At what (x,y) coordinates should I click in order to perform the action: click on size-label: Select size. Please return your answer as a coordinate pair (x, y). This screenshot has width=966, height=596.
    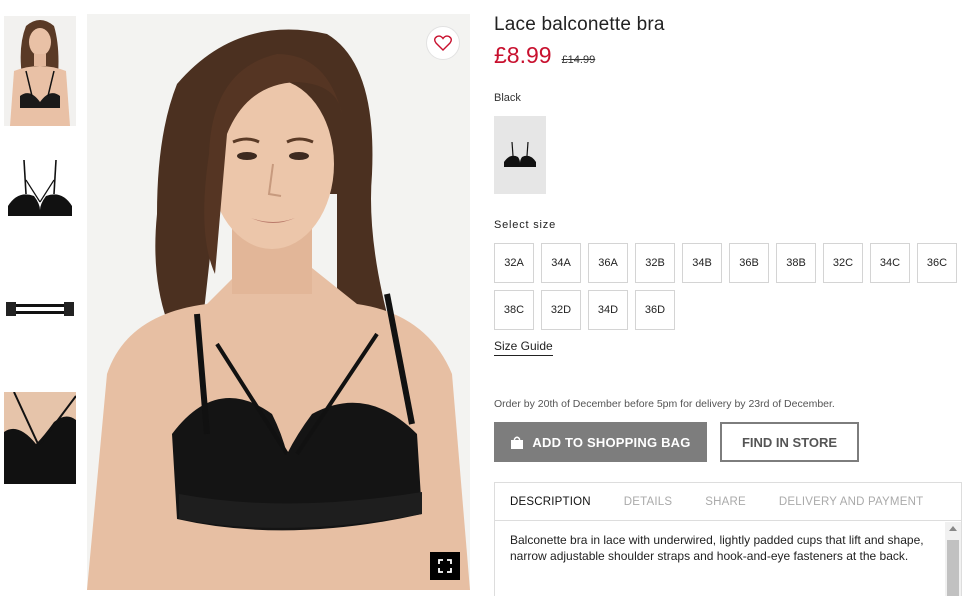
    Looking at the image, I should click on (525, 225).